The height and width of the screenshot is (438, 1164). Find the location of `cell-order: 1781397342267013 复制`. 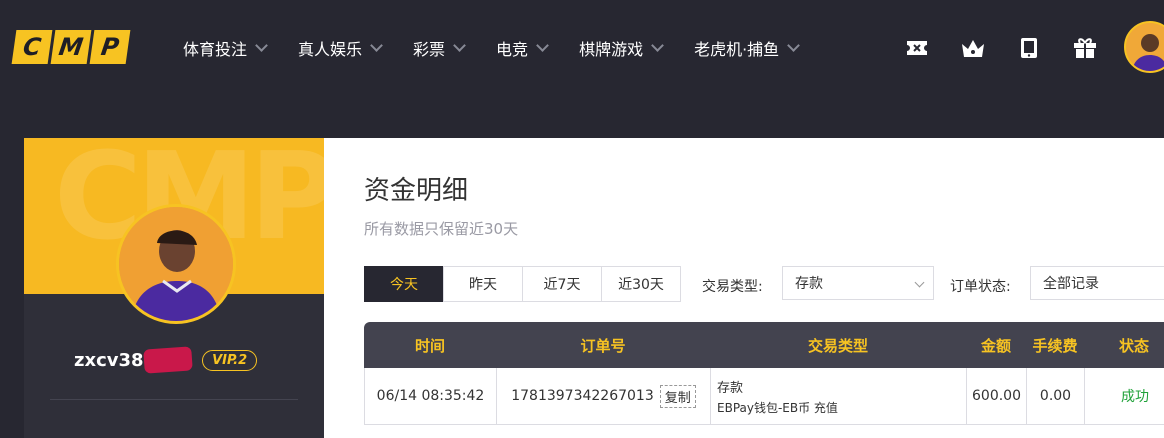

cell-order: 1781397342267013 复制 is located at coordinates (604, 396).